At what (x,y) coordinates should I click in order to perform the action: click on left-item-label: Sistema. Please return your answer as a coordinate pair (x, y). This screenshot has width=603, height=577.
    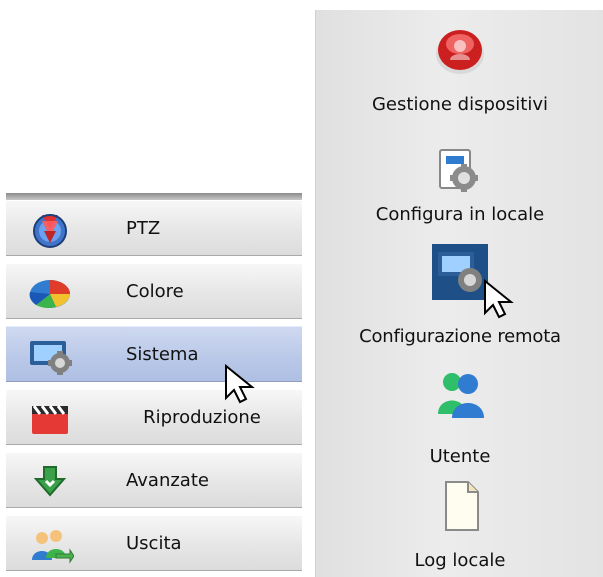
    Looking at the image, I should click on (162, 354).